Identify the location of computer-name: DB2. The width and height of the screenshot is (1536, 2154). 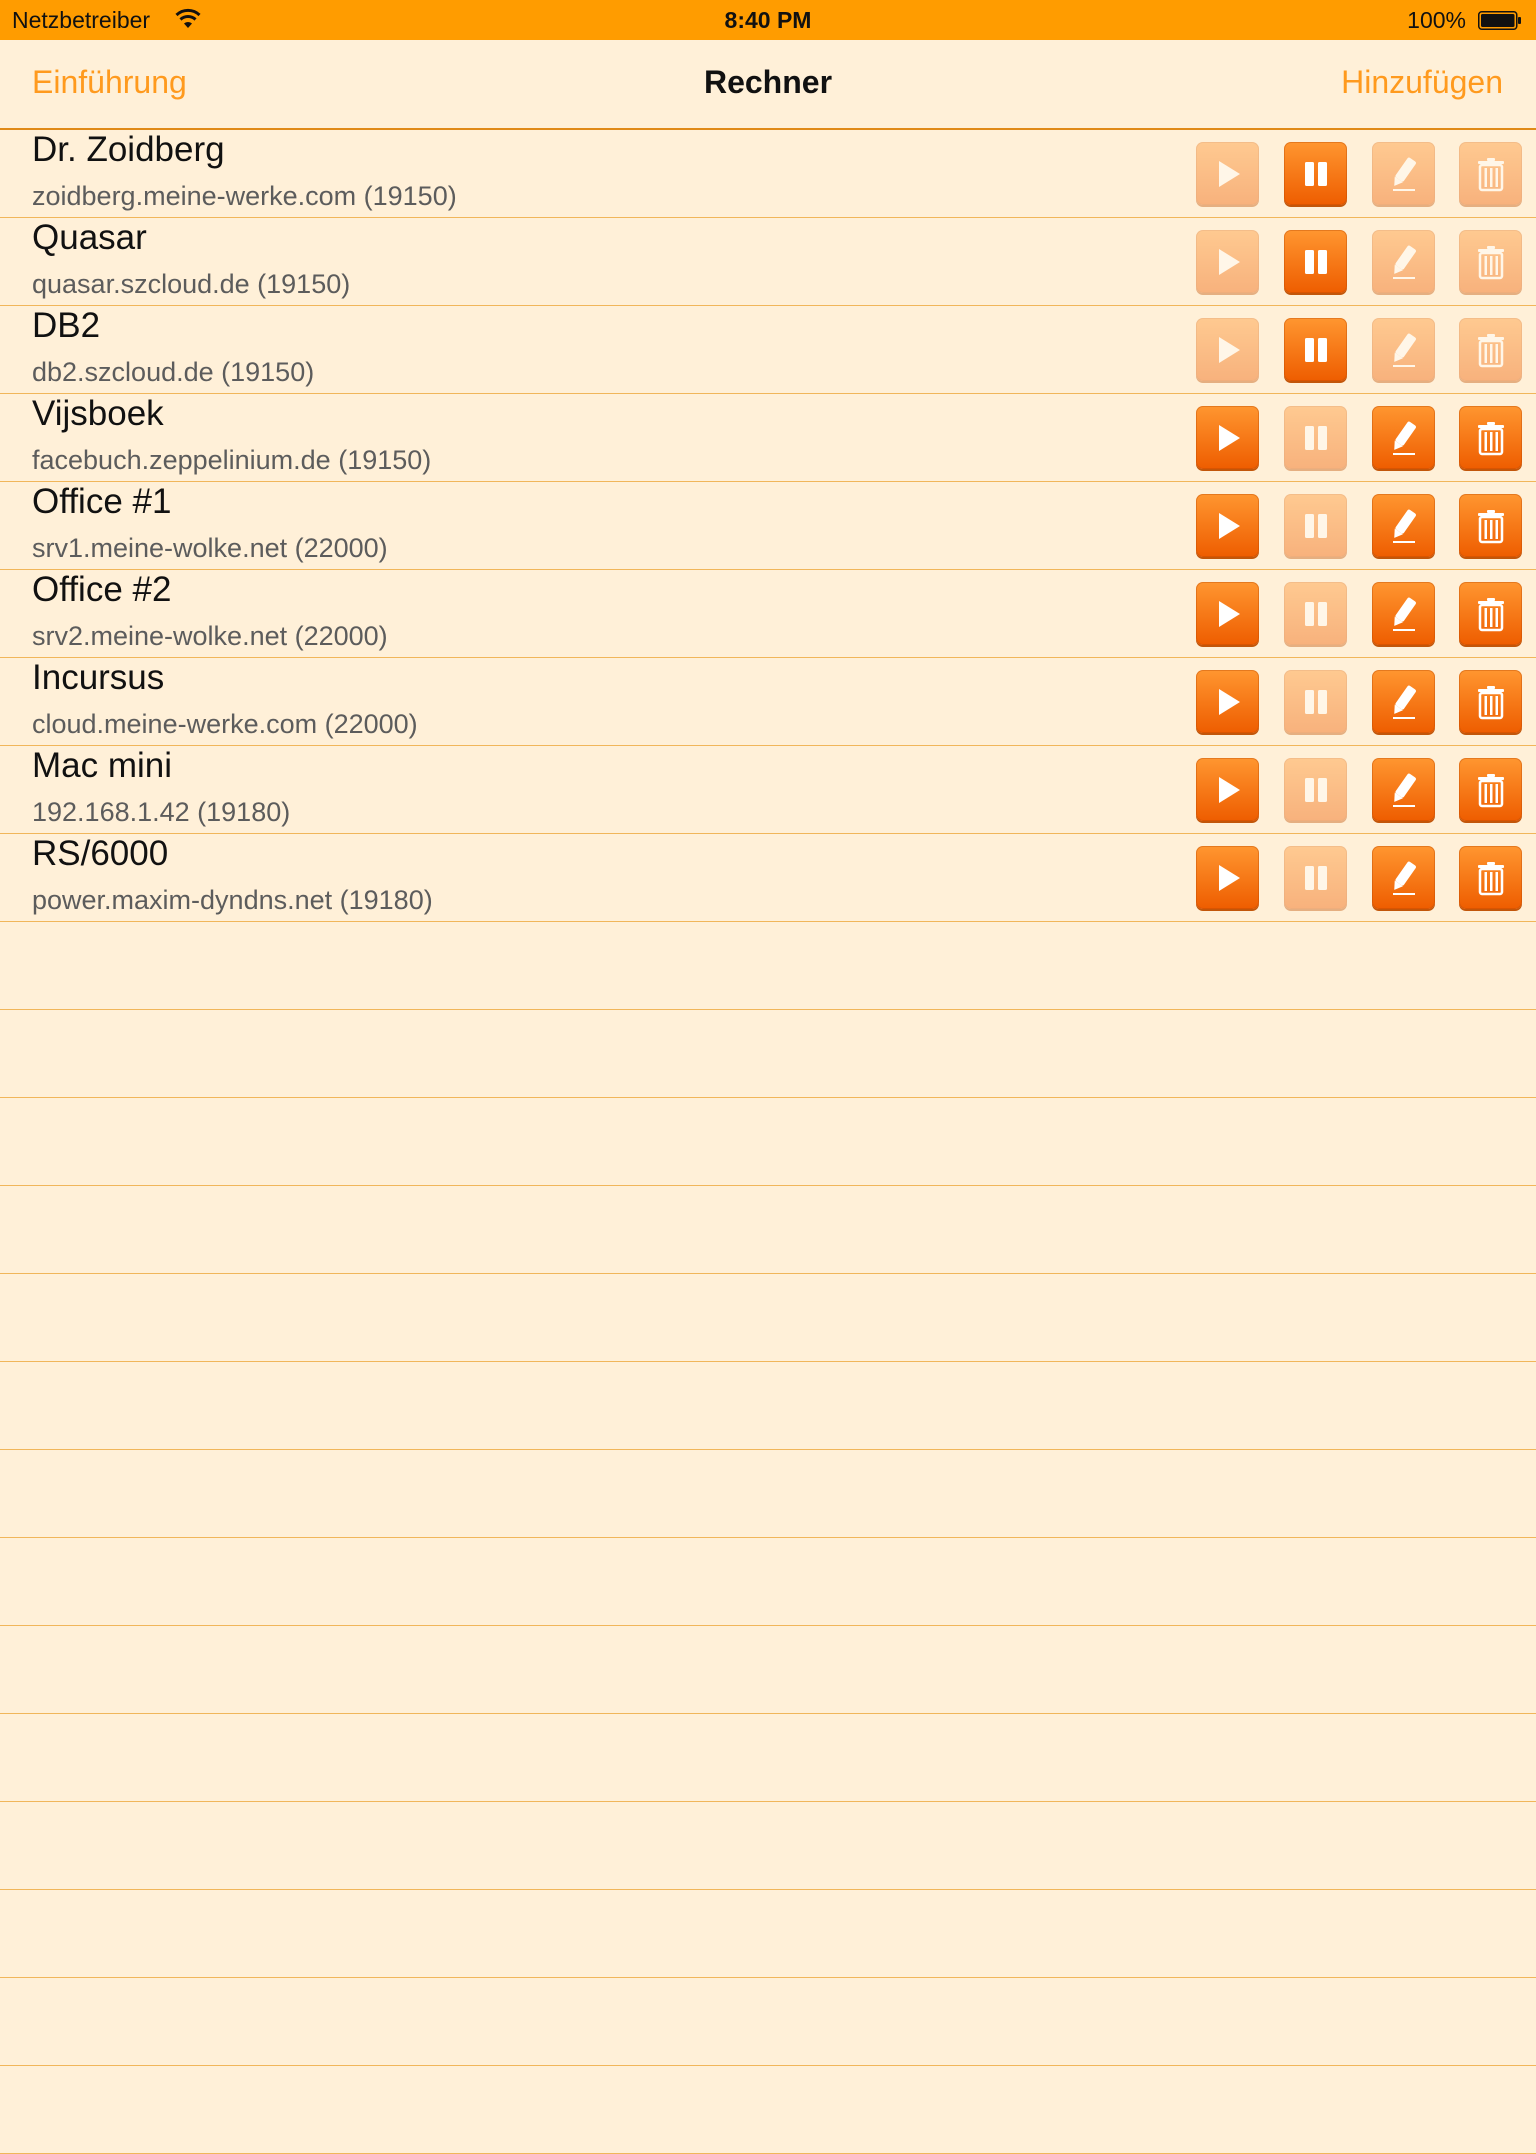
(66, 325).